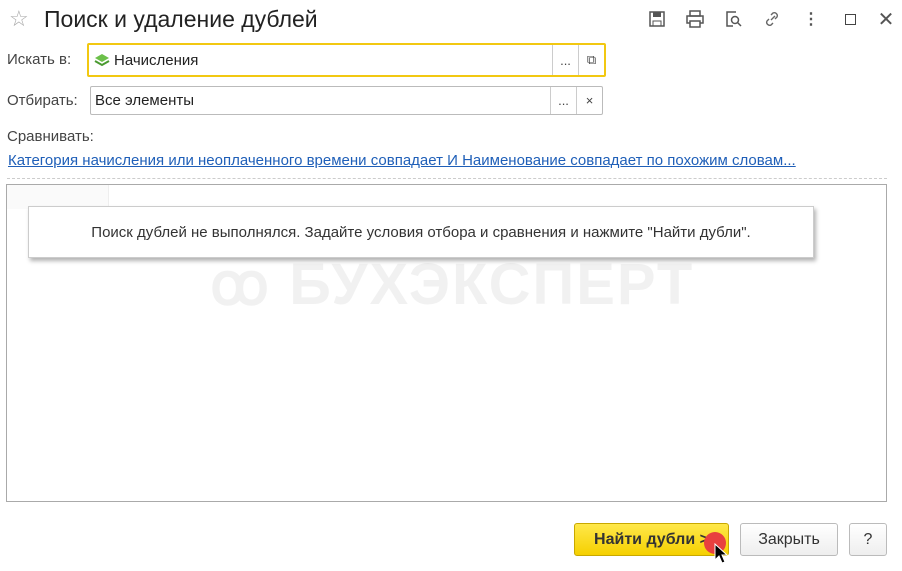 Image resolution: width=902 pixels, height=571 pixels. Describe the element at coordinates (346, 100) in the screenshot. I see `filter-field: Все элементы ... ×` at that location.